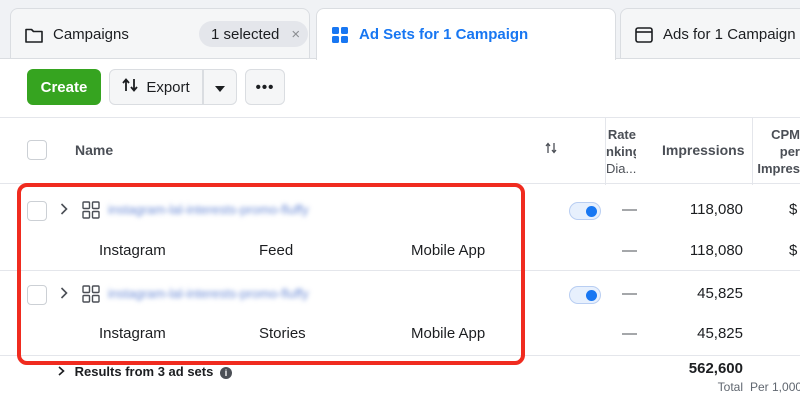 The image size is (800, 419). What do you see at coordinates (168, 87) in the screenshot?
I see `export-label: Export` at bounding box center [168, 87].